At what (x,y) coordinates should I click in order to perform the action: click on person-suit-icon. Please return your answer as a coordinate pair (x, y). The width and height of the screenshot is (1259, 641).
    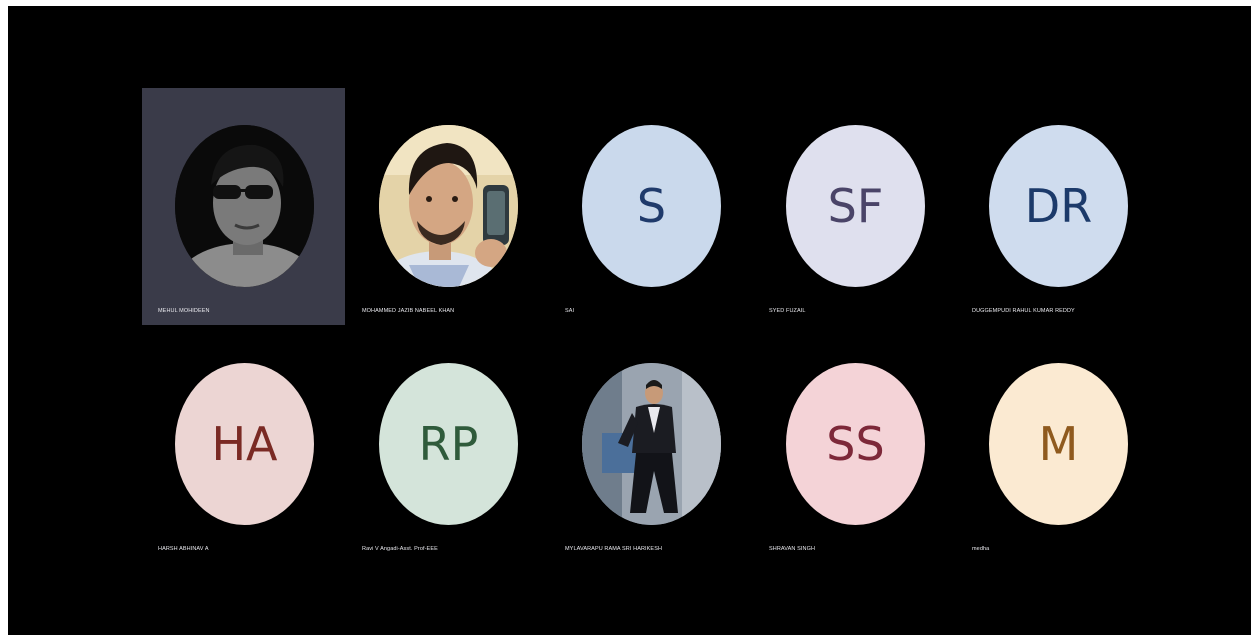
    Looking at the image, I should click on (651, 444).